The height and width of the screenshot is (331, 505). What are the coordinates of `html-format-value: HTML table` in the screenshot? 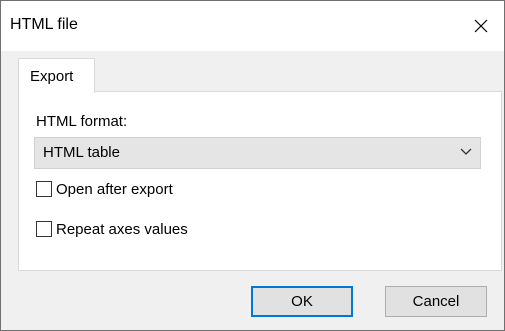 It's located at (81, 152).